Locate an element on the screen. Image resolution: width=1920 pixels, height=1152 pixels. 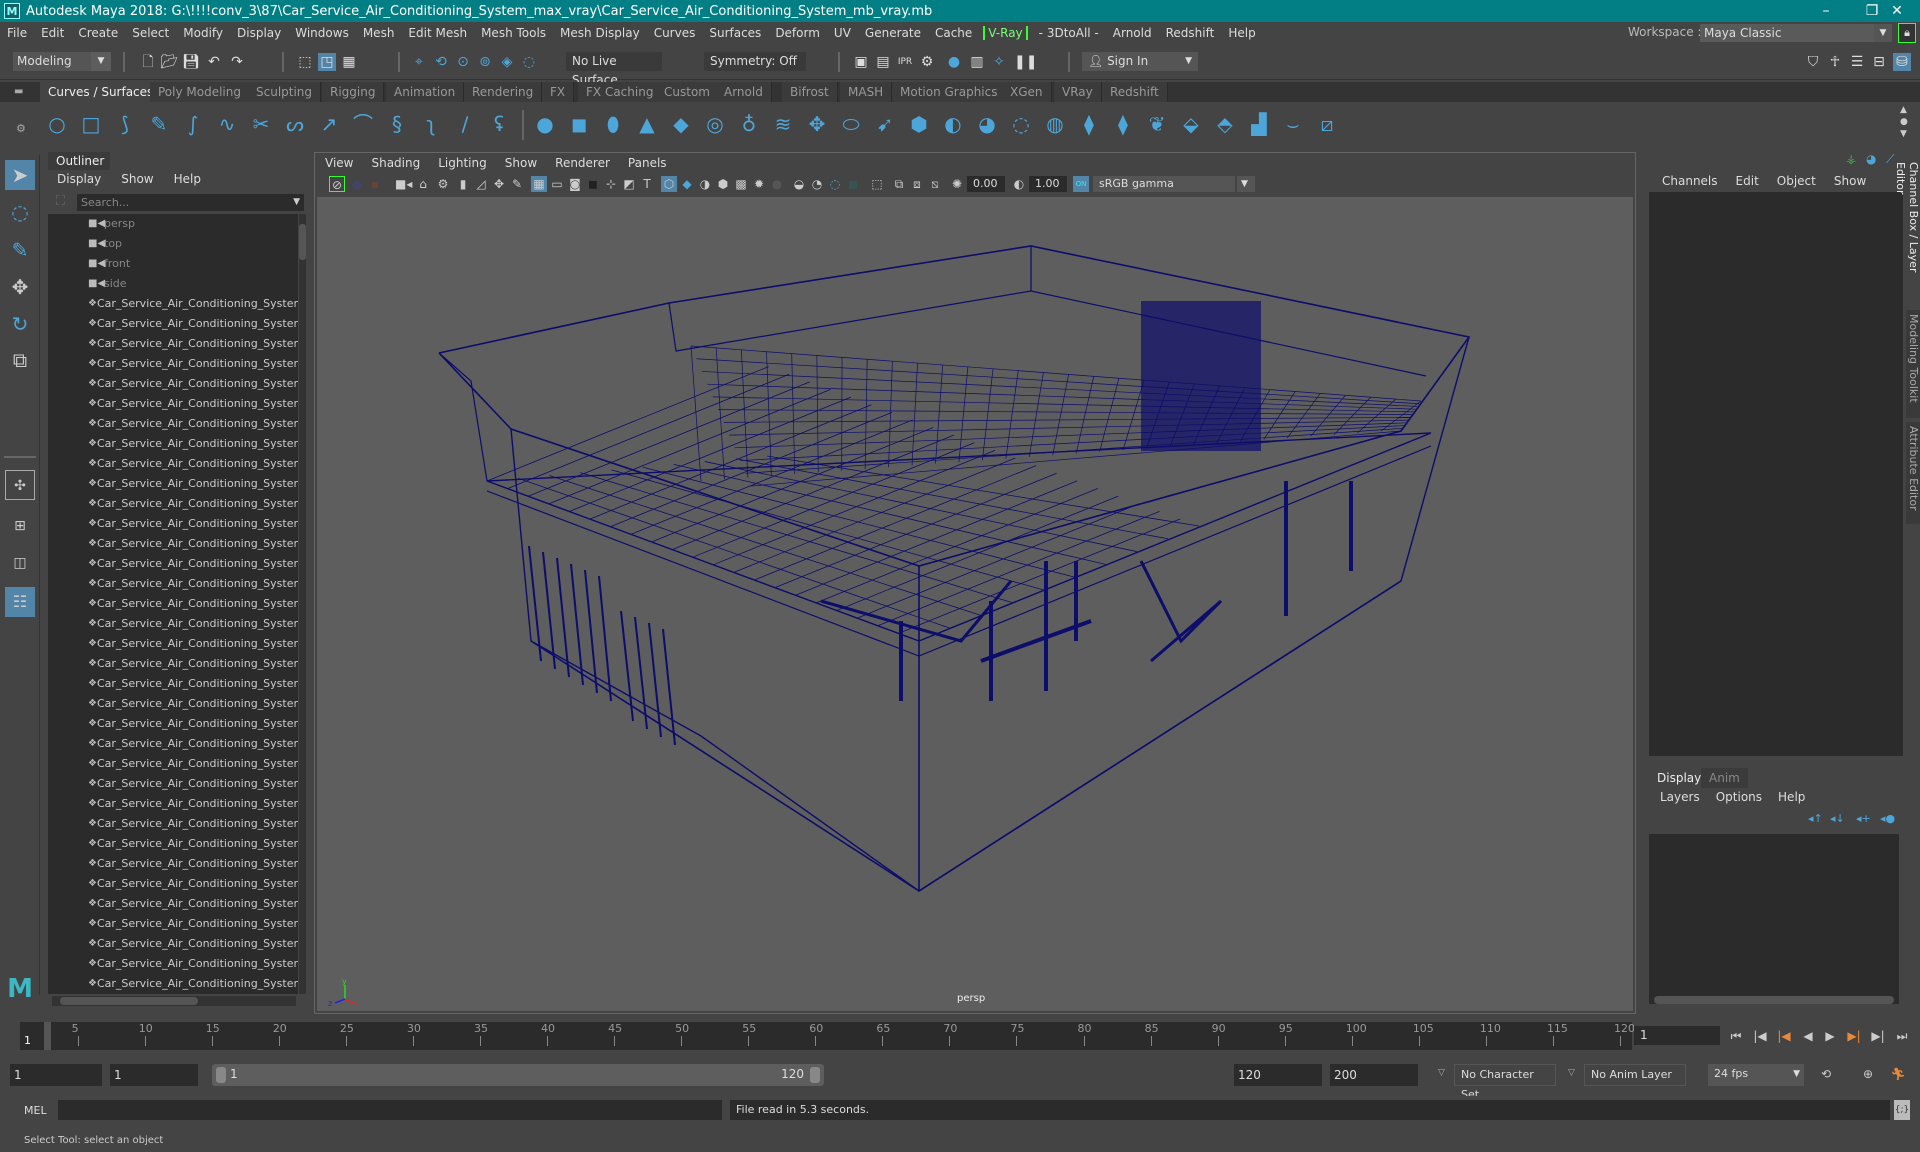
shelf-tab-motion-graphics: Motion Graphics is located at coordinates (949, 92).